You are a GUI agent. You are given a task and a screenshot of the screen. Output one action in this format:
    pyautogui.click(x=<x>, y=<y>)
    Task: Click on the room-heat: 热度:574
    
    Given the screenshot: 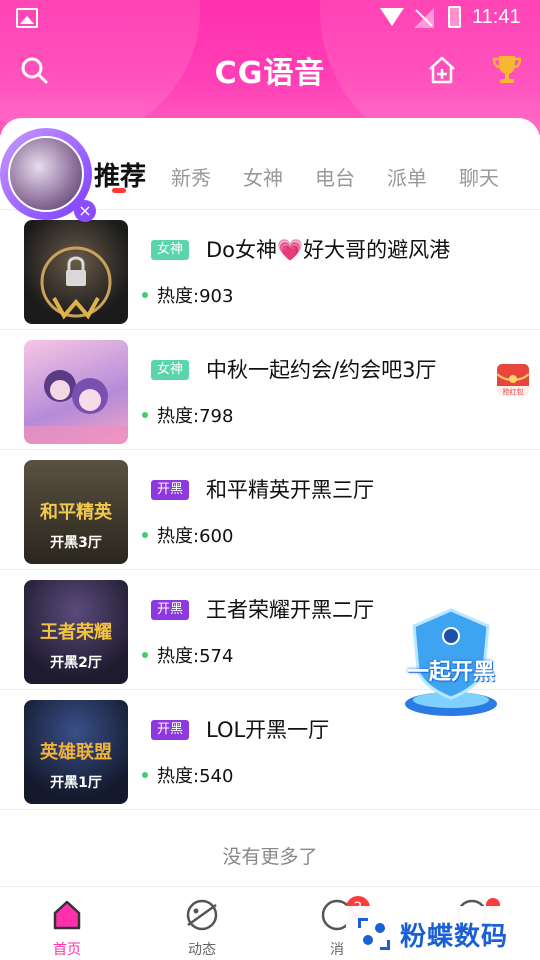 What is the action you would take?
    pyautogui.click(x=195, y=656)
    